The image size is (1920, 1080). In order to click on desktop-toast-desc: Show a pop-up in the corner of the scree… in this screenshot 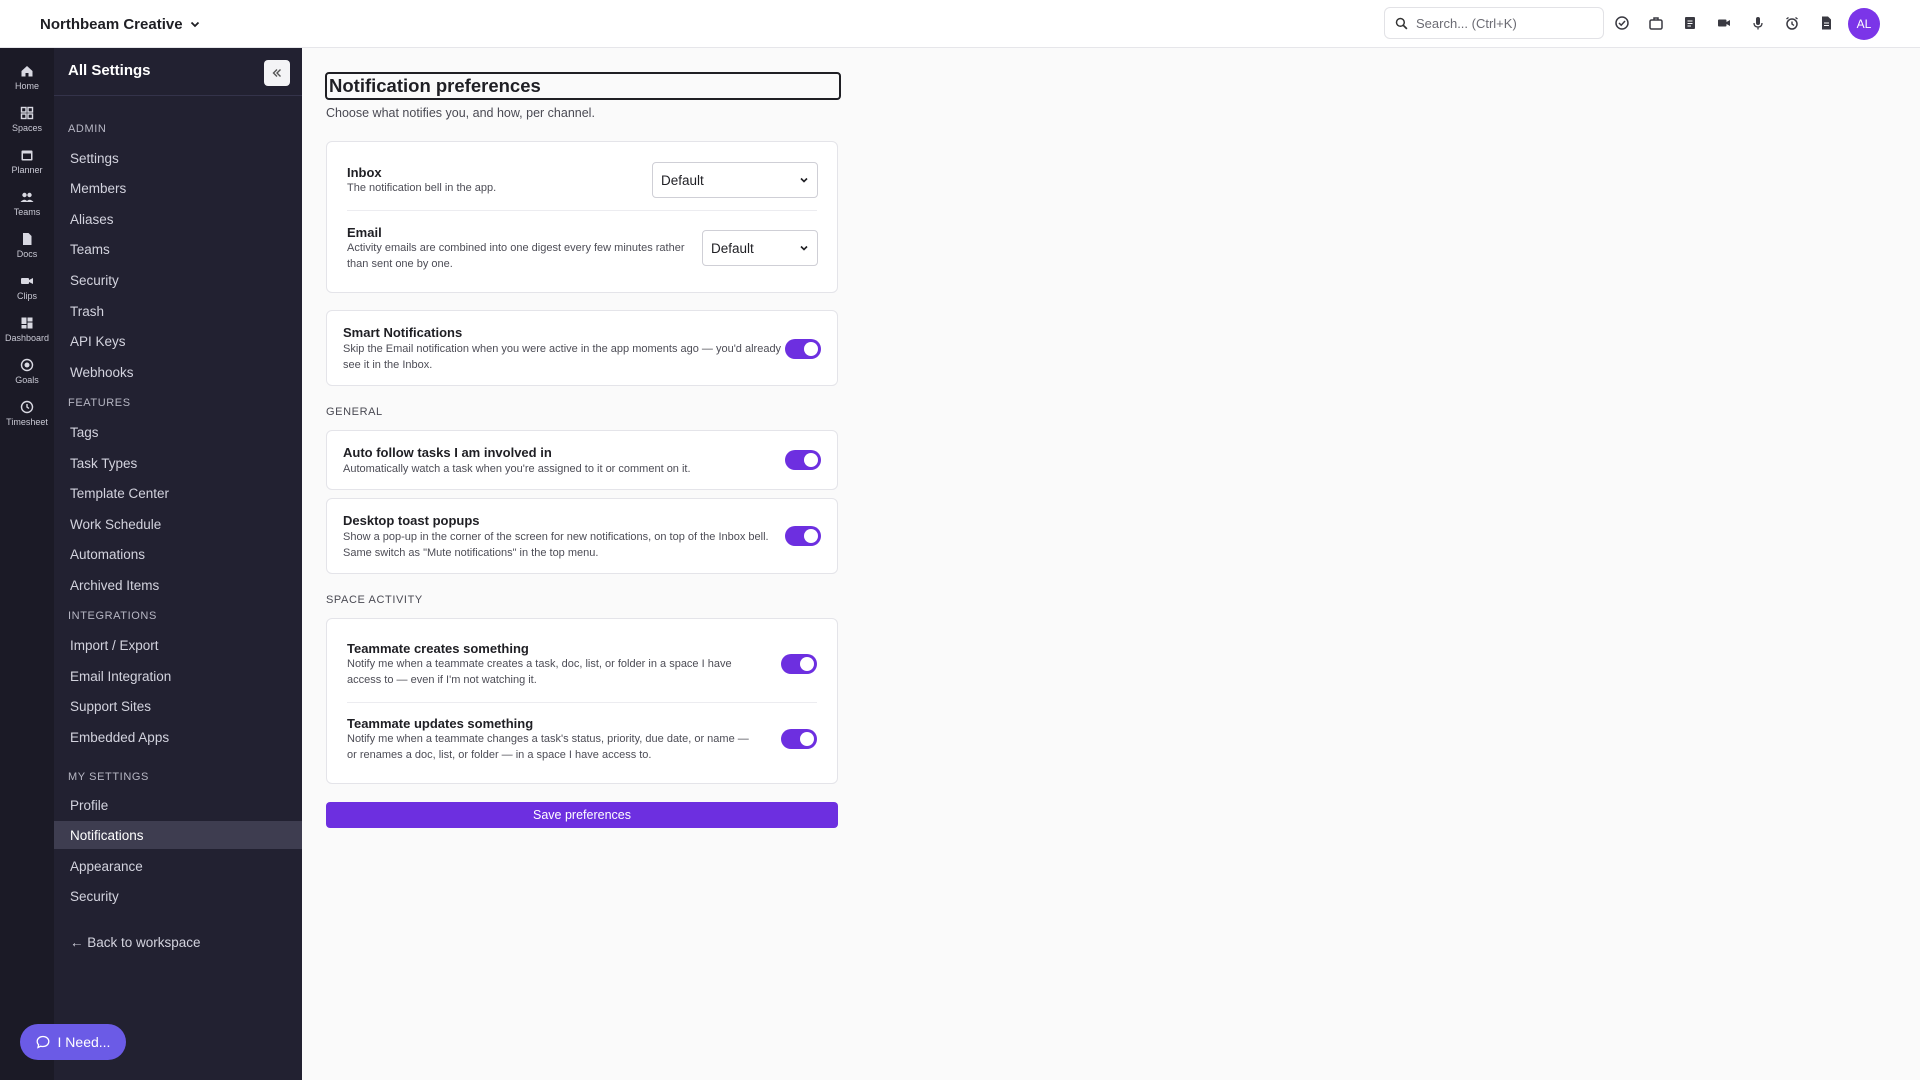, I will do `click(556, 545)`.